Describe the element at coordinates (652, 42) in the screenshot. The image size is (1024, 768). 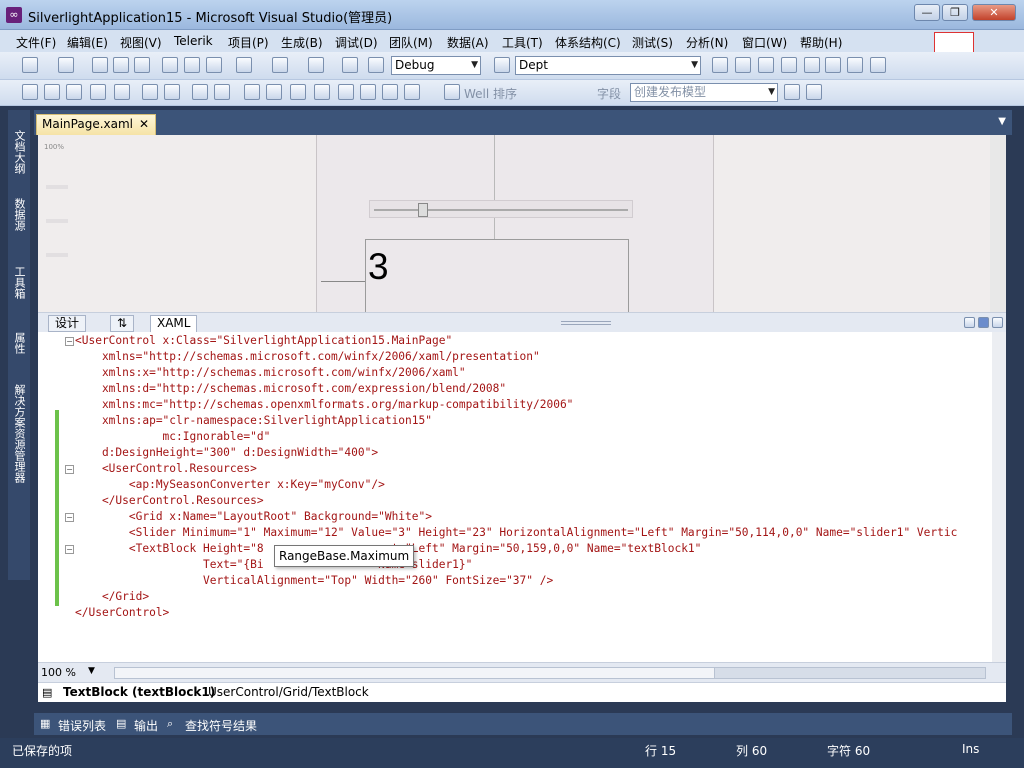
I see `menu-test: 测试(S)` at that location.